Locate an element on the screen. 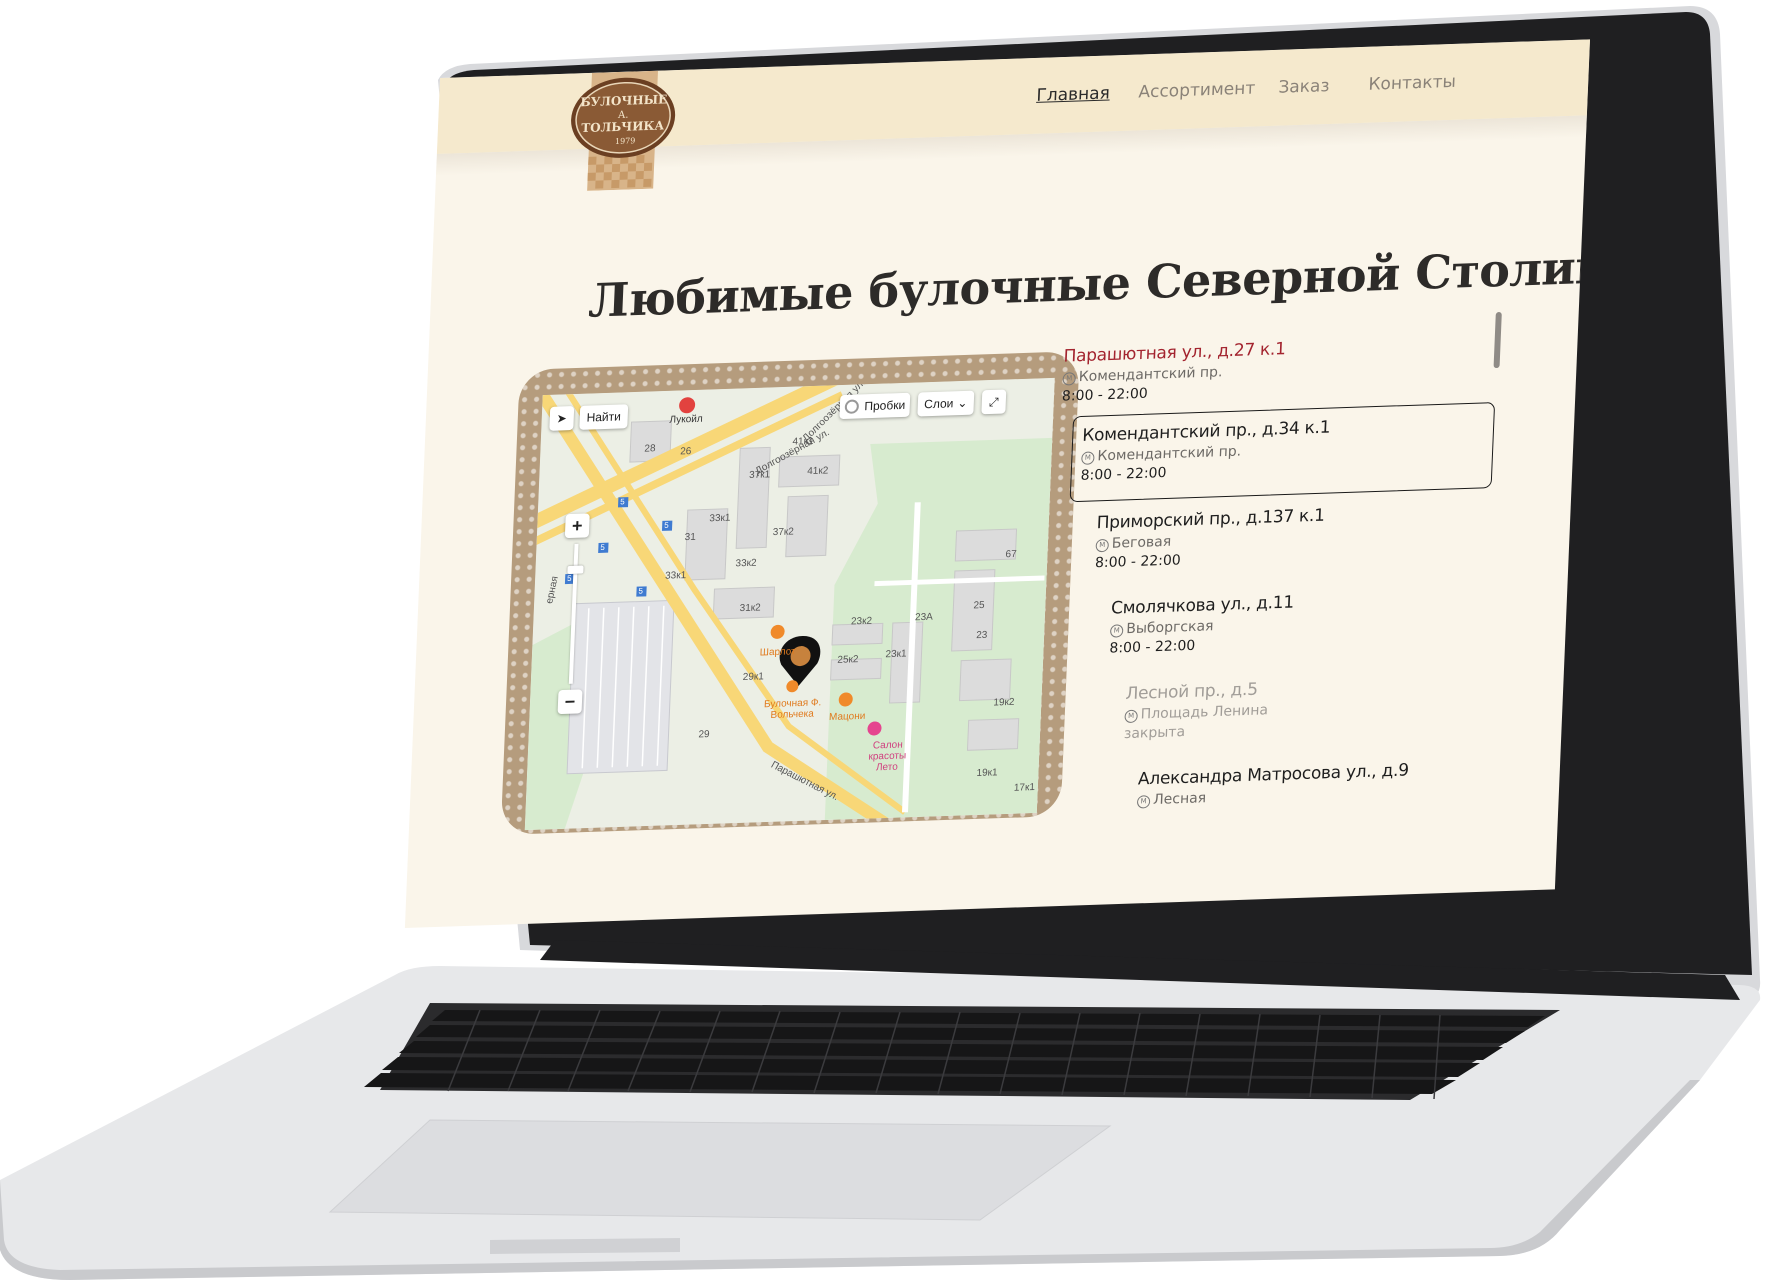  house-number: 25 is located at coordinates (979, 605).